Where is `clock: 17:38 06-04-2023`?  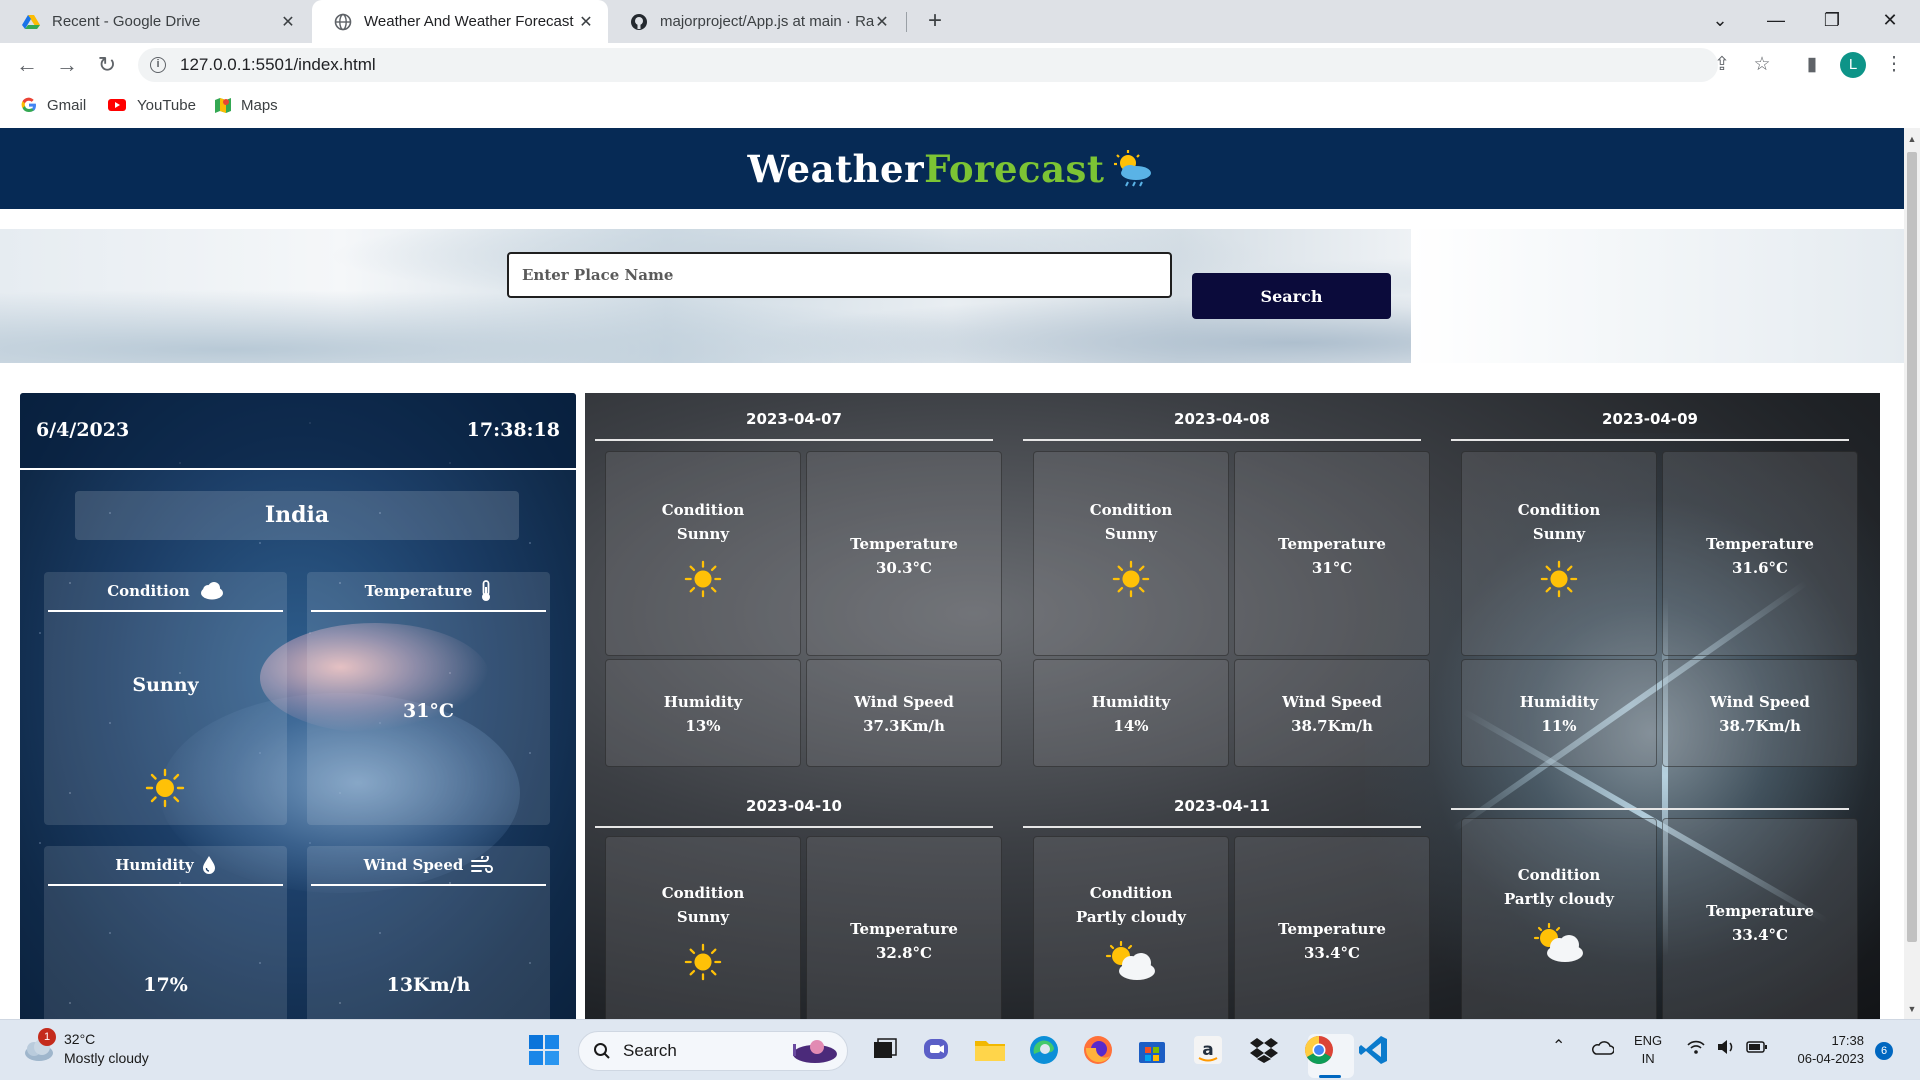
clock: 17:38 06-04-2023 is located at coordinates (1824, 1050).